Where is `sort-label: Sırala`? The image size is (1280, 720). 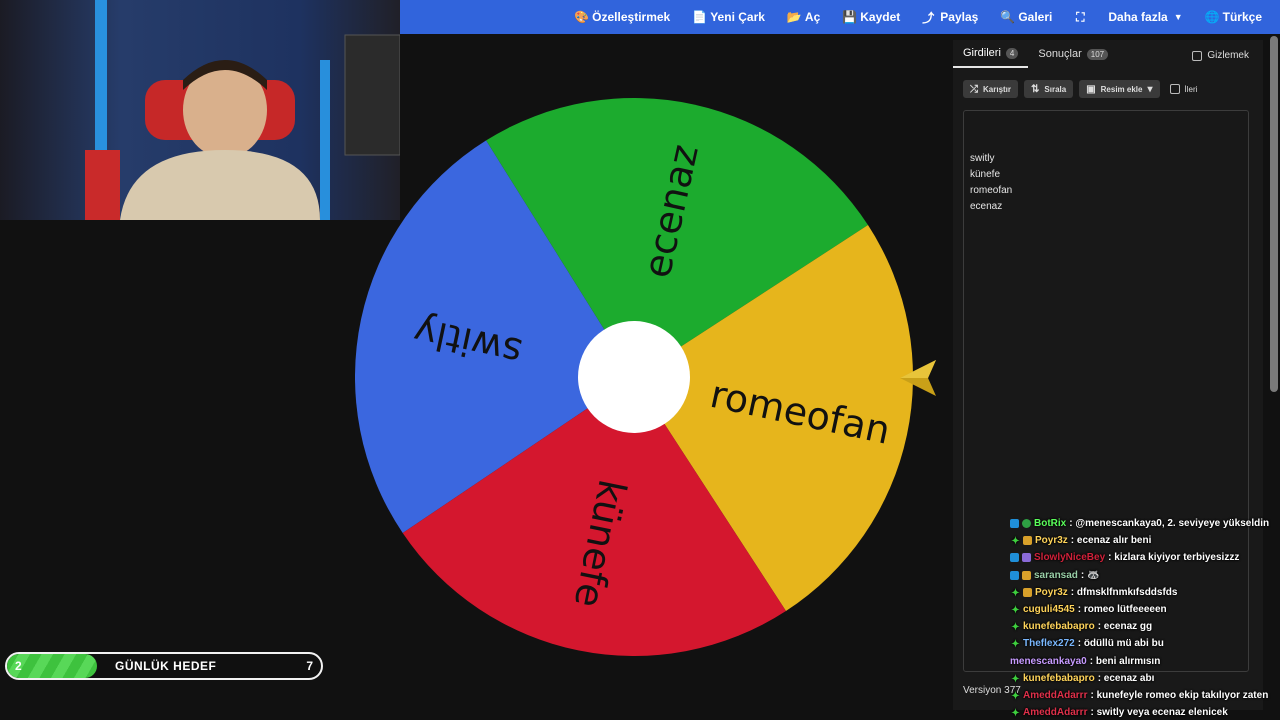
sort-label: Sırala is located at coordinates (1055, 89).